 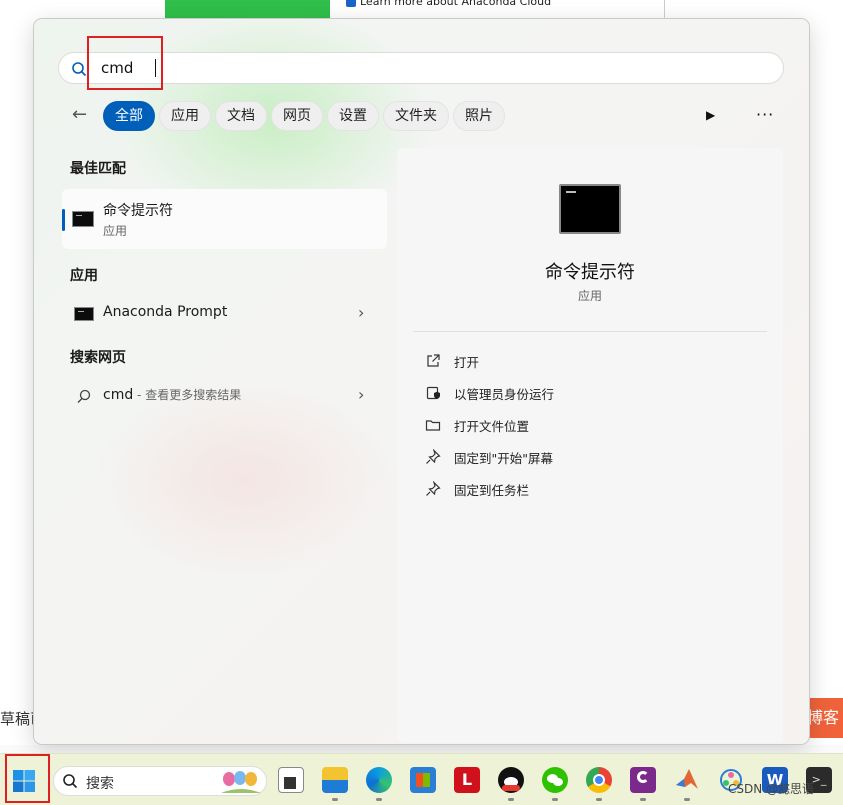 What do you see at coordinates (590, 272) in the screenshot?
I see `detail-title: 命令提示符` at bounding box center [590, 272].